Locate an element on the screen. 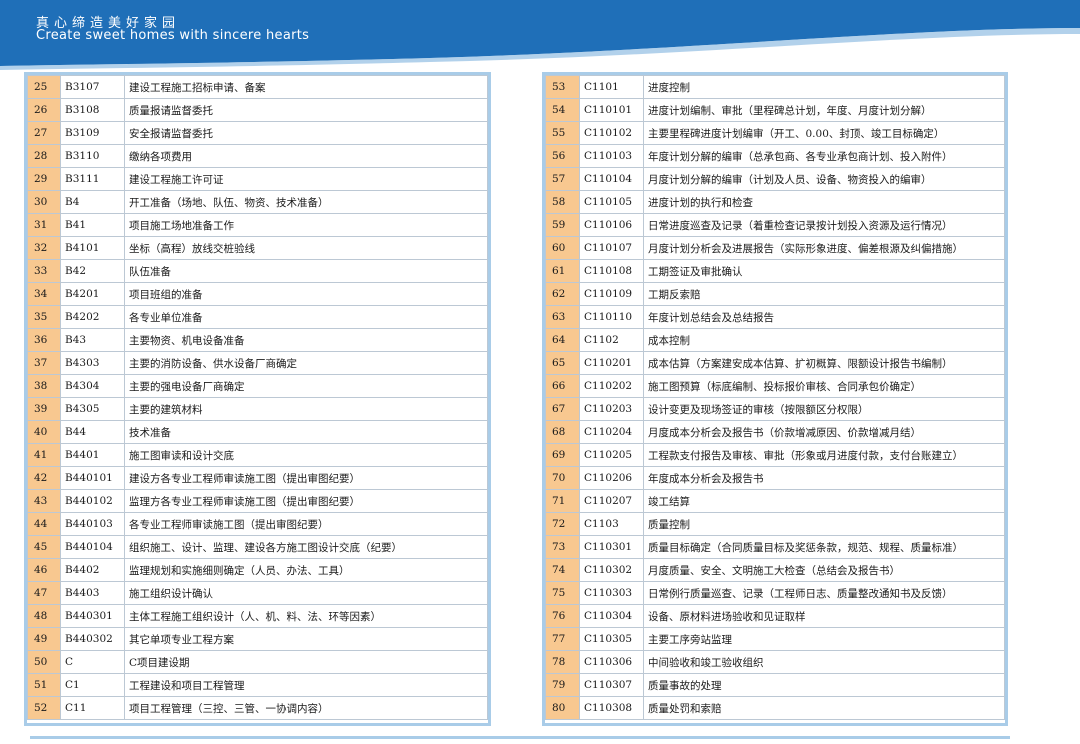 The height and width of the screenshot is (744, 1080). table-row: 62 C110109 工期反索赔 is located at coordinates (775, 294).